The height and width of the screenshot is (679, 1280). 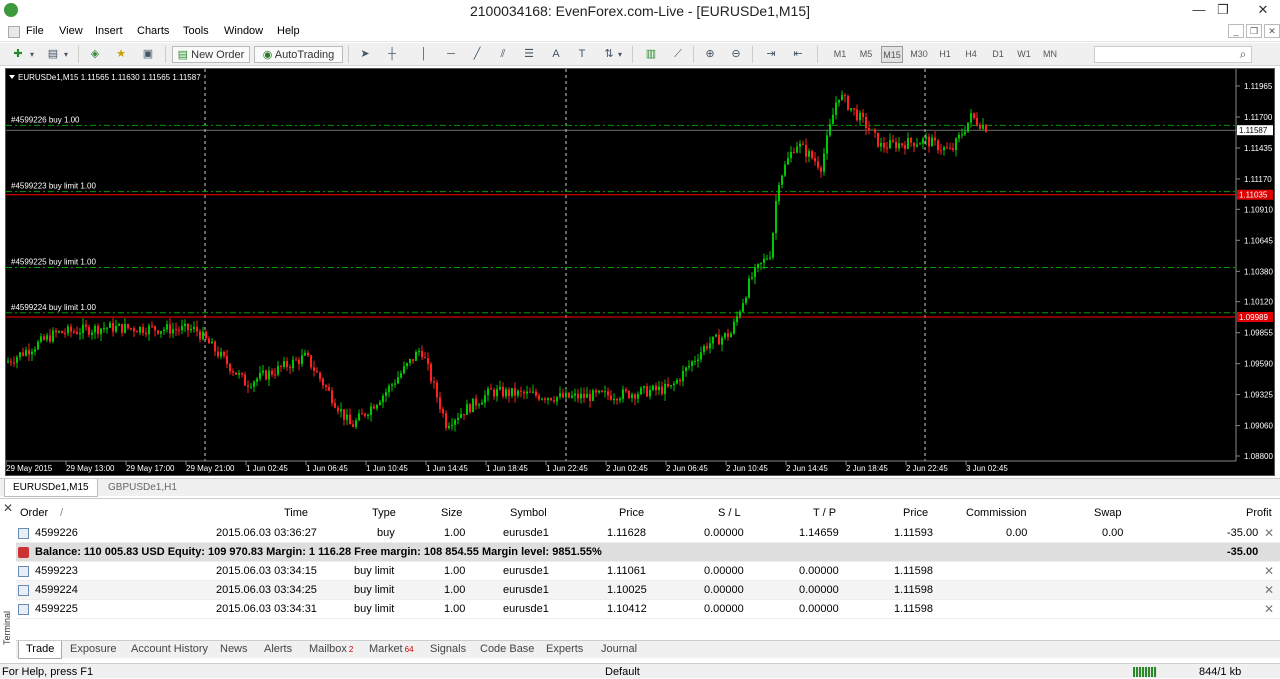 I want to click on navigator-icon: ★, so click(x=121, y=54).